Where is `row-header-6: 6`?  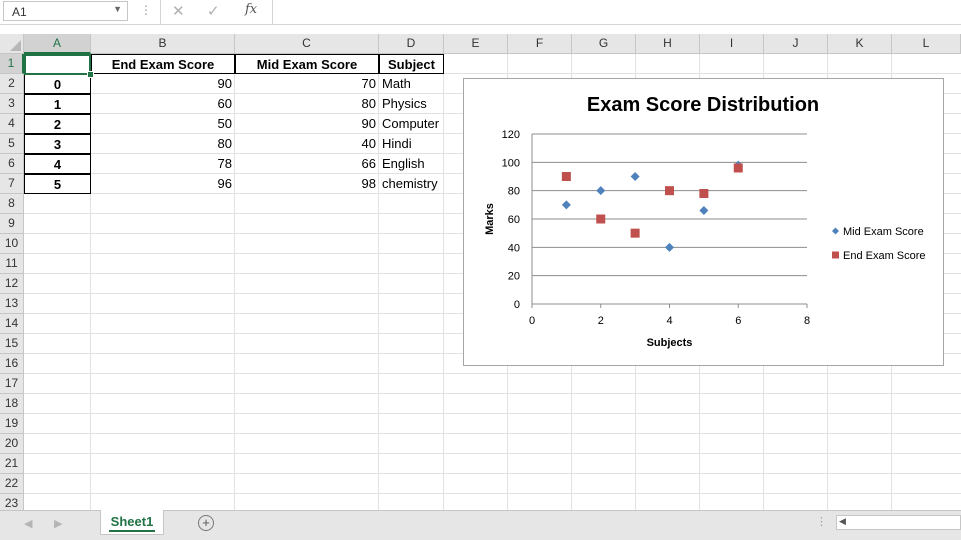 row-header-6: 6 is located at coordinates (12, 164).